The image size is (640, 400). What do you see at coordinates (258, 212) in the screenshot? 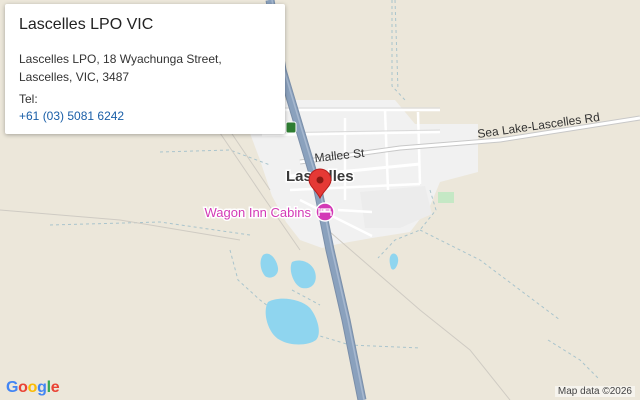
I see `poi-label: Wagon Inn Cabins` at bounding box center [258, 212].